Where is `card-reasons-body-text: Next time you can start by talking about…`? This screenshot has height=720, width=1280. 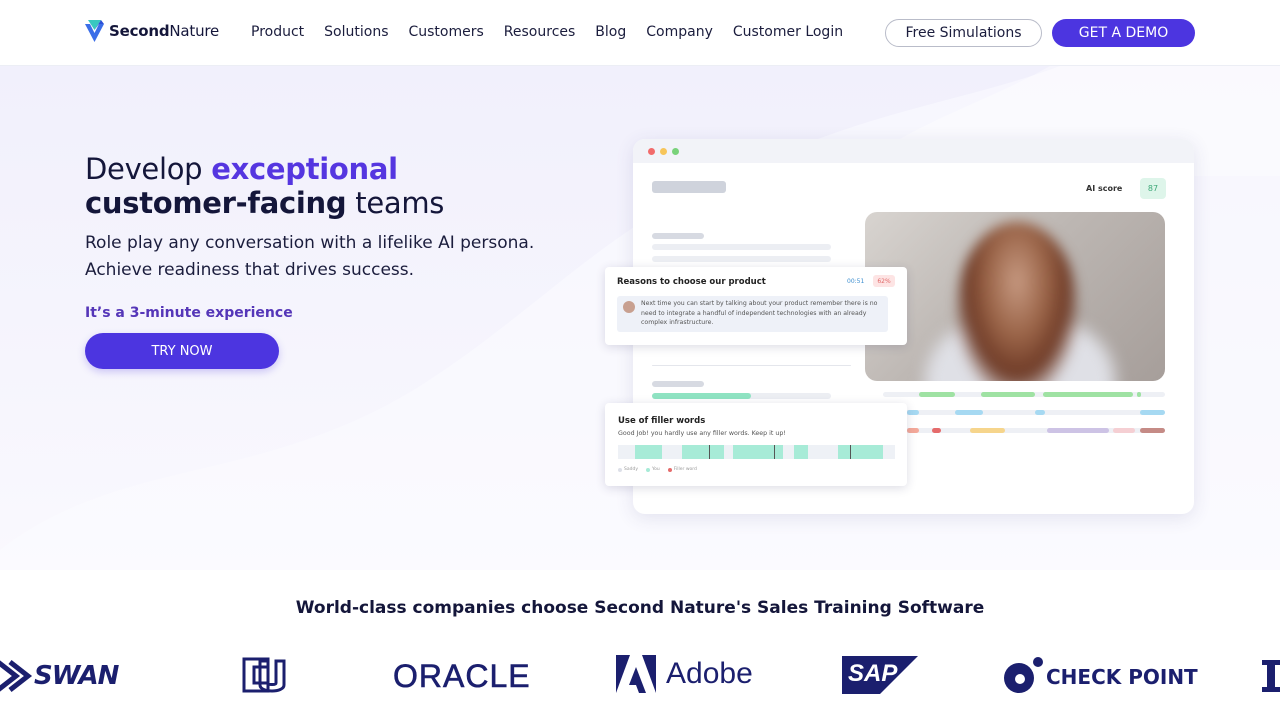
card-reasons-body-text: Next time you can start by talking about… is located at coordinates (759, 313).